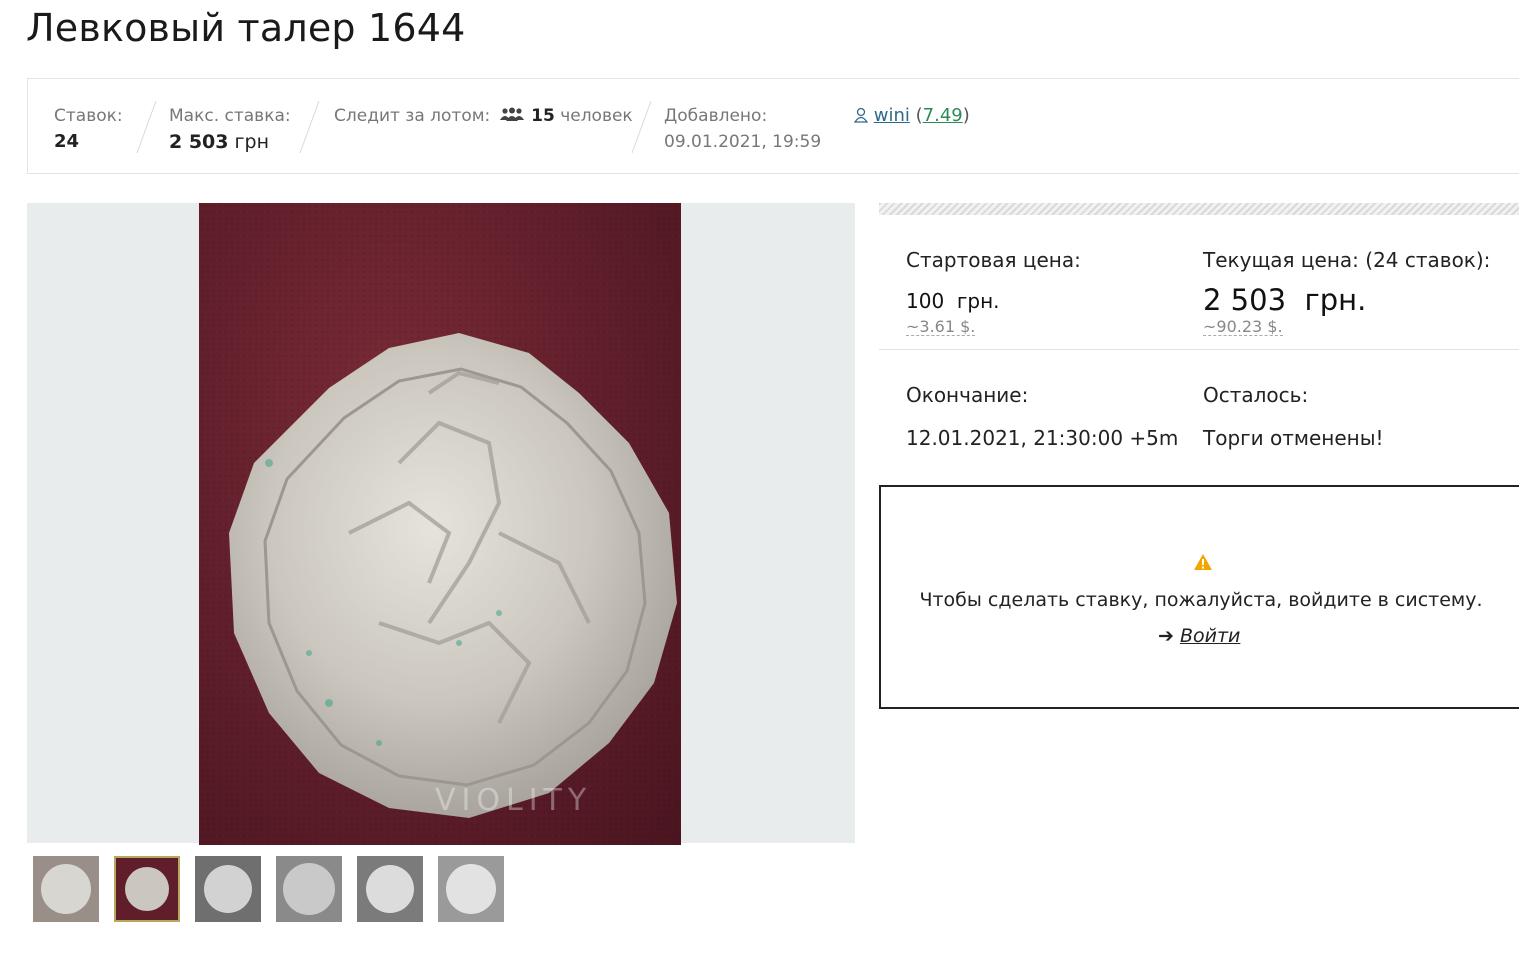  What do you see at coordinates (1335, 300) in the screenshot?
I see `current-price-currency: грн.` at bounding box center [1335, 300].